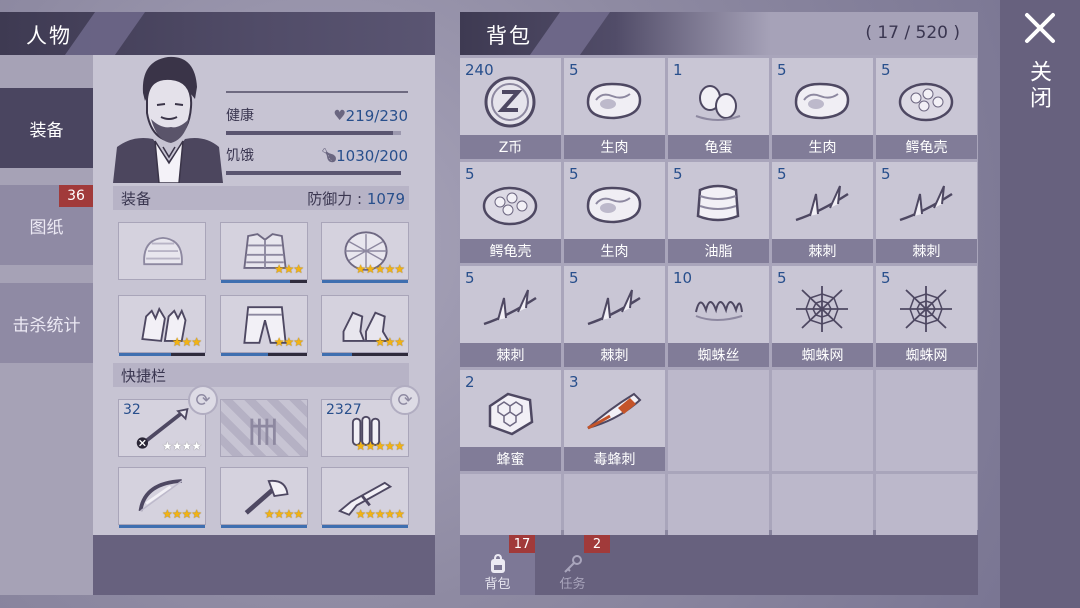  Describe the element at coordinates (337, 199) in the screenshot. I see `defense-label: 防御力 :` at that location.